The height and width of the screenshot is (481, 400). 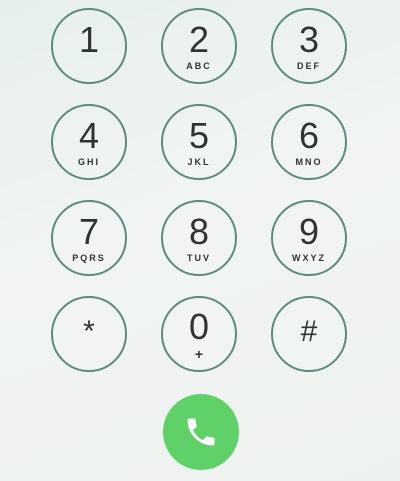 I want to click on key-digit: 2, so click(x=199, y=39).